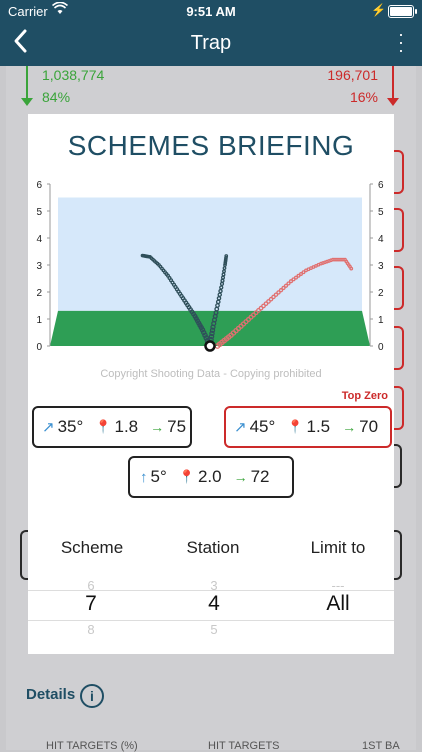  I want to click on scheme-card: ↗ 35° 📍 1.8 → 75, so click(112, 427).